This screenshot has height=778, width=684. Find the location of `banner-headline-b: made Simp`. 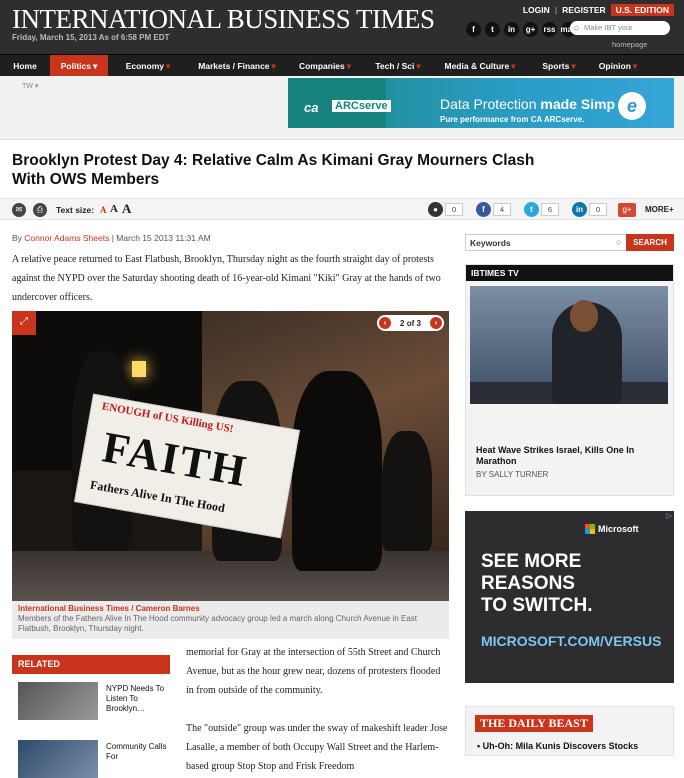

banner-headline-b: made Simp is located at coordinates (578, 104).